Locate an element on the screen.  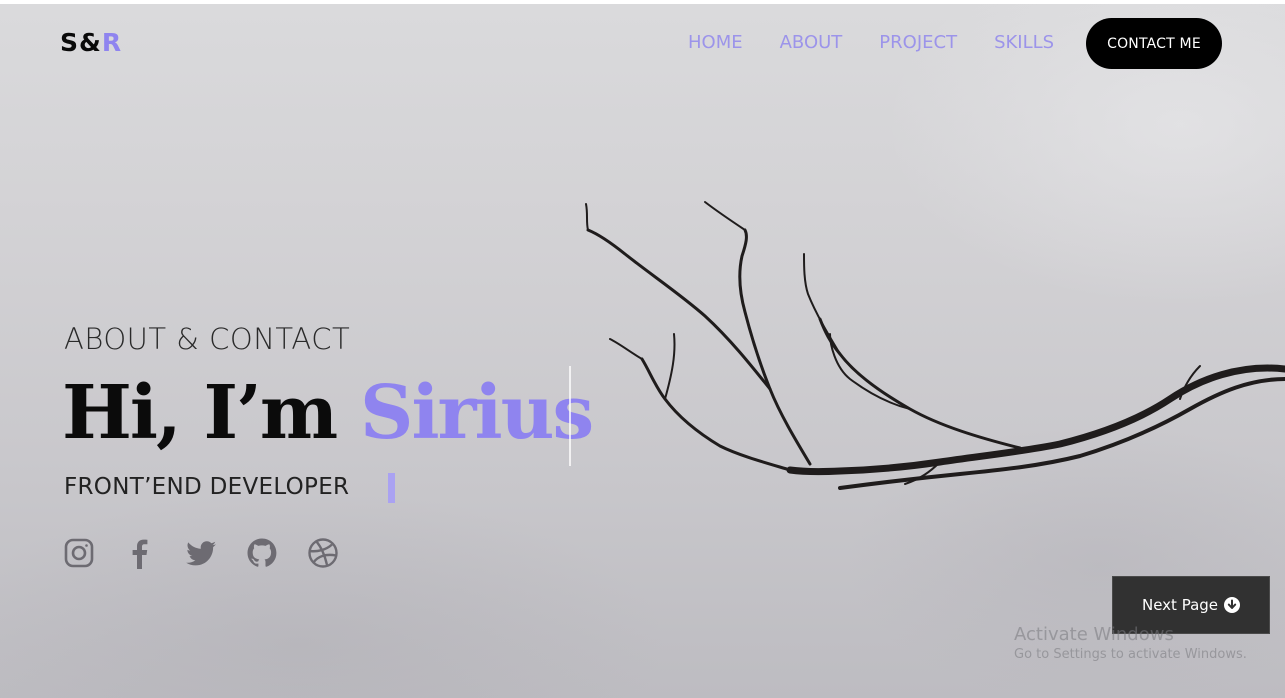
next-page-label: Next Page is located at coordinates (1180, 605).